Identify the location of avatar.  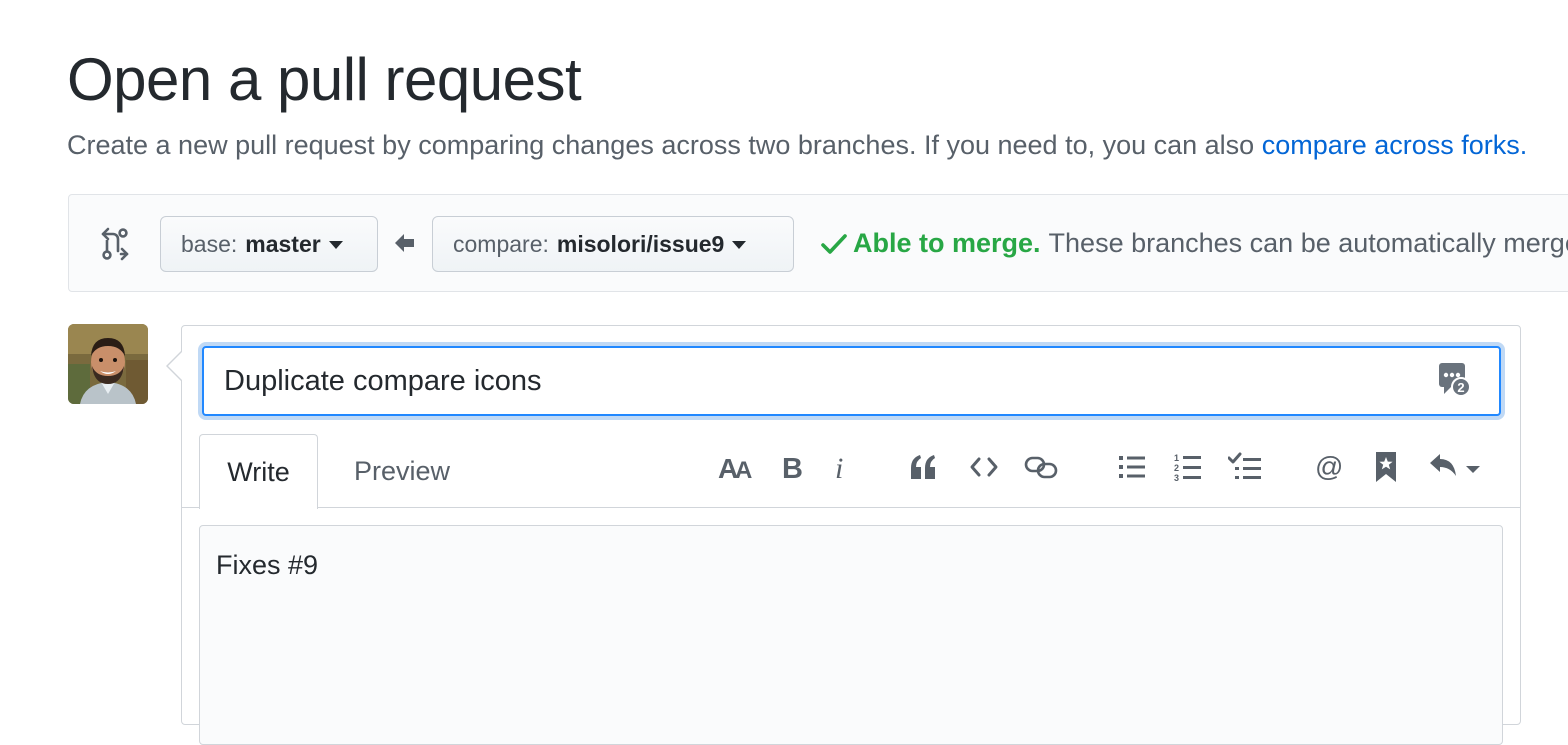
(108, 364).